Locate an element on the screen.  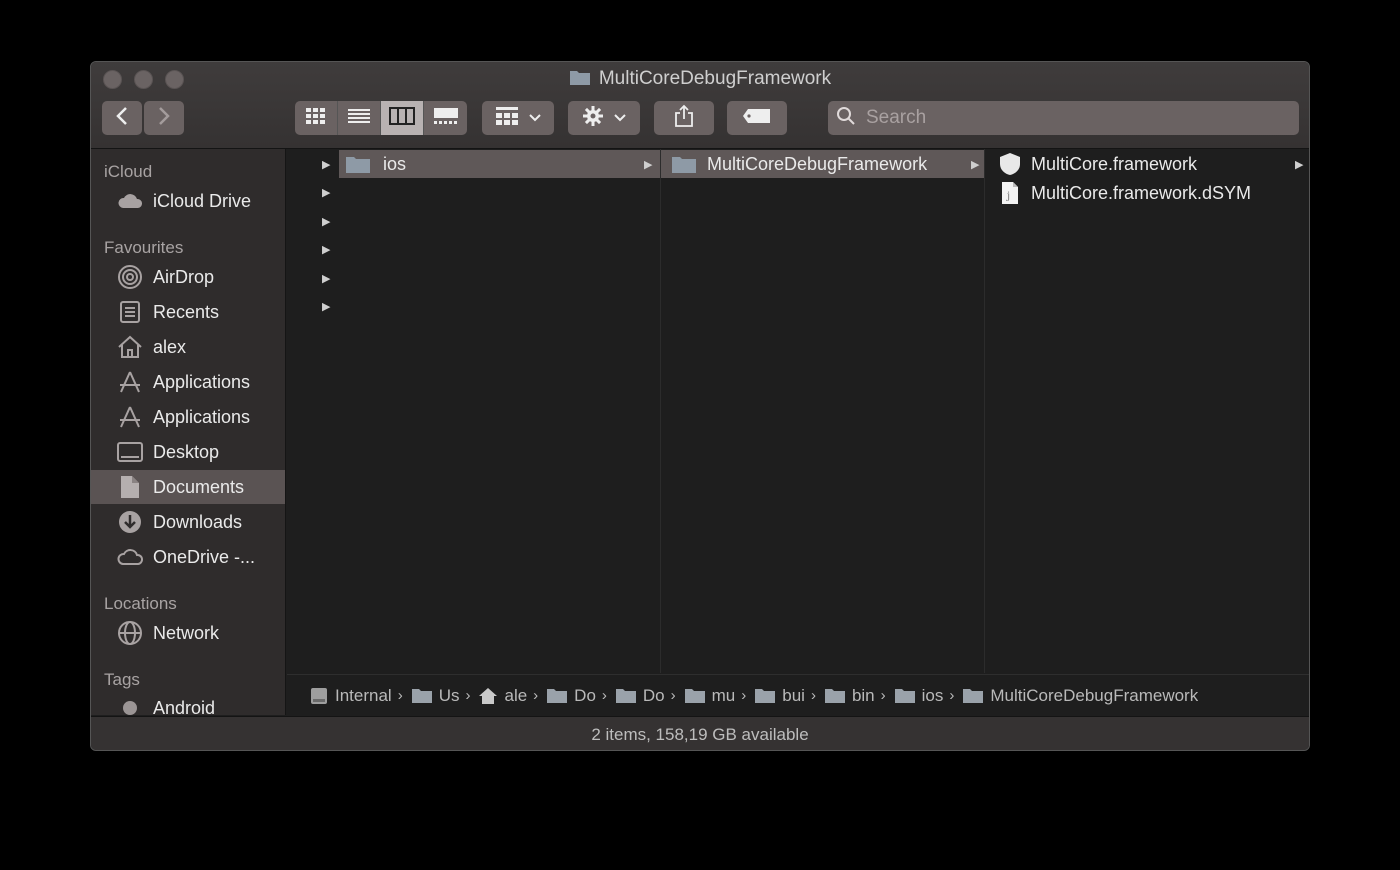
sidebar-item-label: Recents is located at coordinates (186, 311).